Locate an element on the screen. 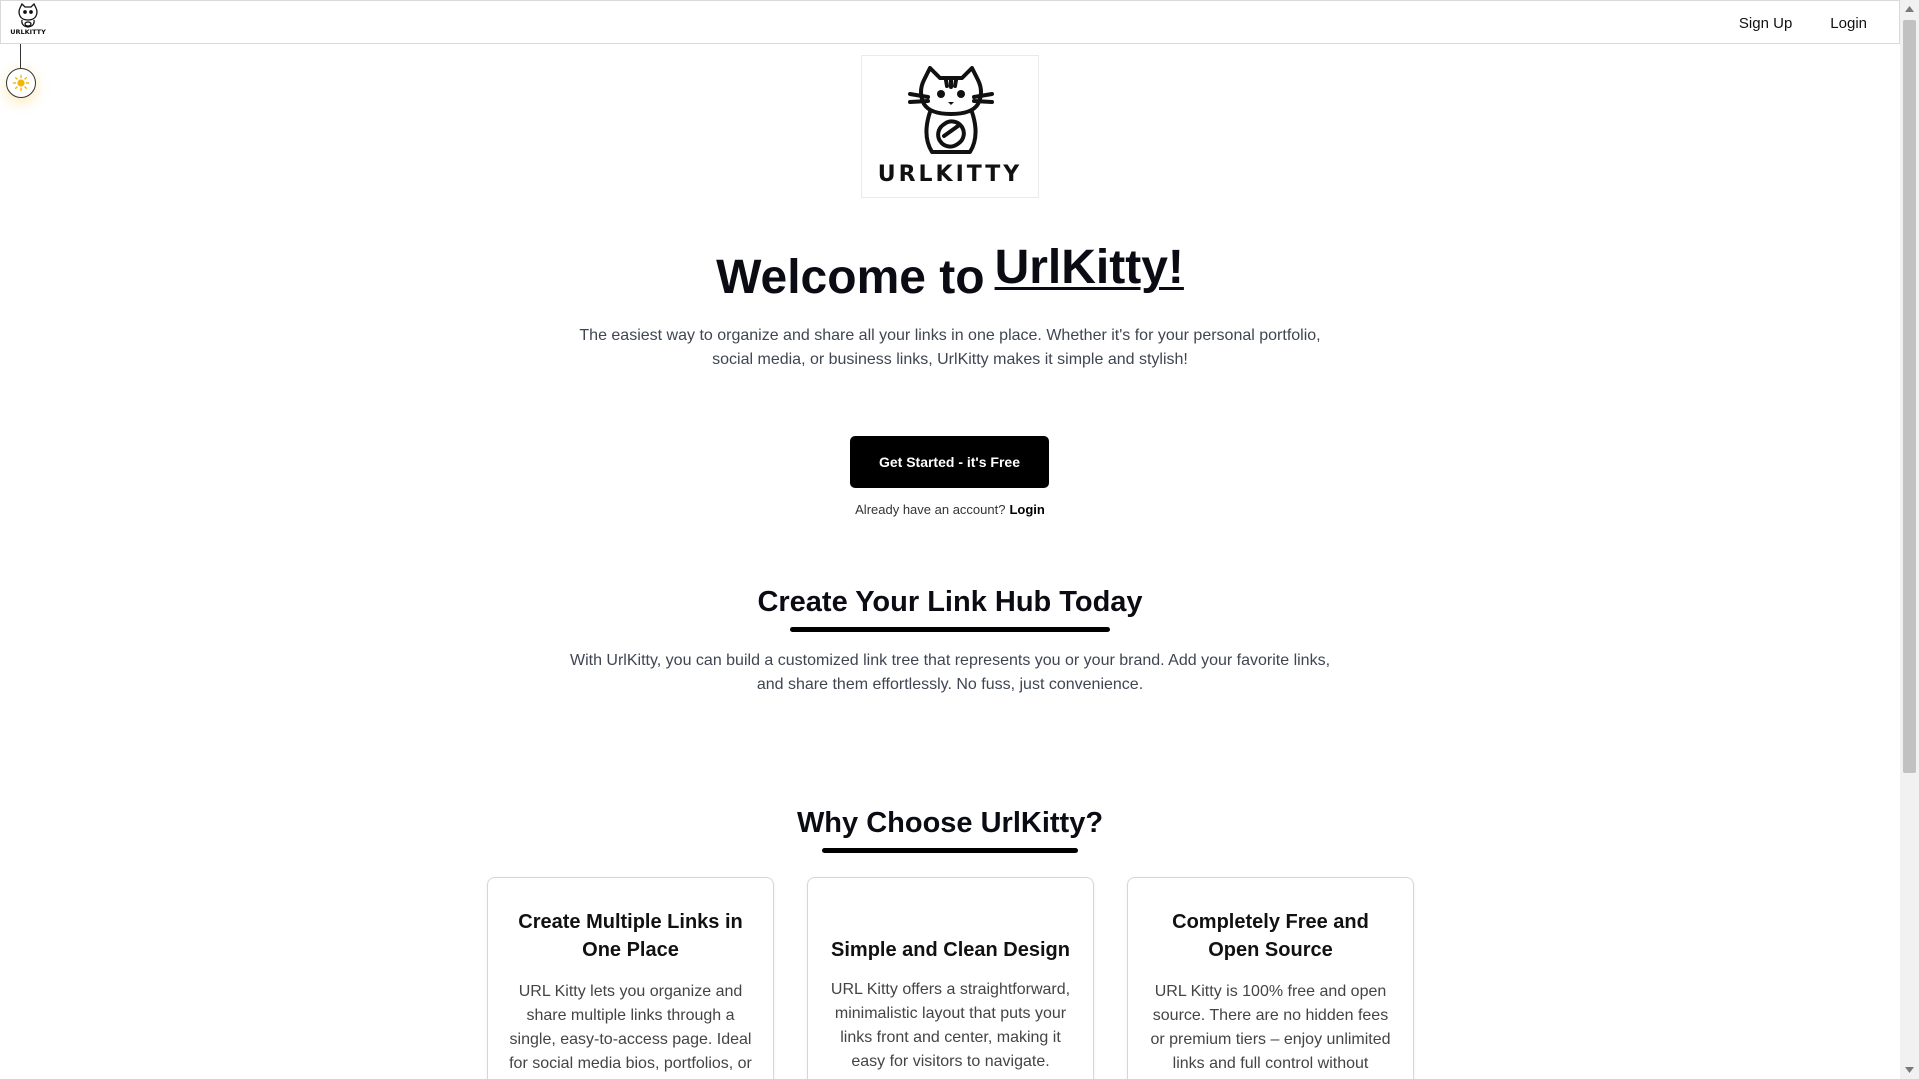 This screenshot has height=1079, width=1919. account-prompt: Already have an account? Login is located at coordinates (950, 509).